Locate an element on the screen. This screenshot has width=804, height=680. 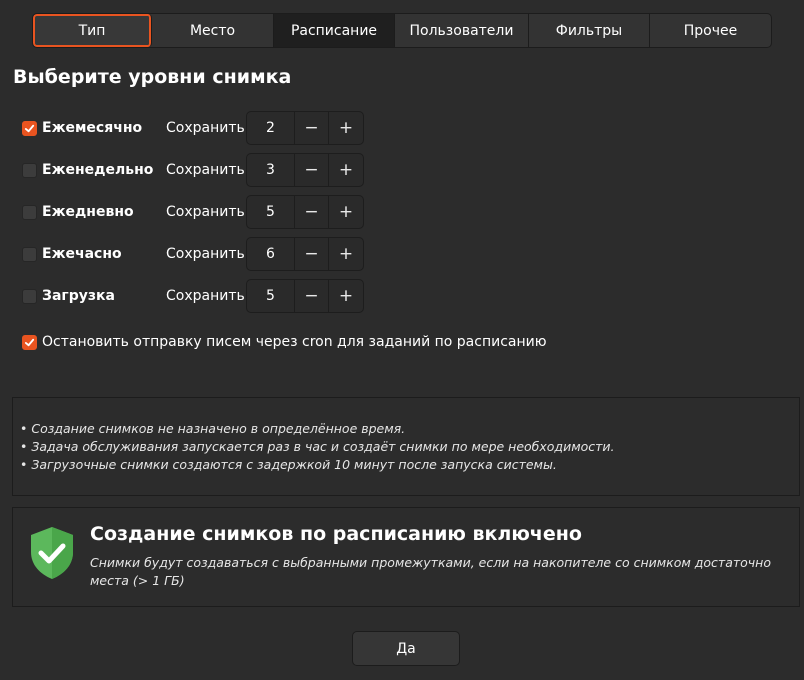
monthly-keep-label: Сохранить is located at coordinates (205, 128).